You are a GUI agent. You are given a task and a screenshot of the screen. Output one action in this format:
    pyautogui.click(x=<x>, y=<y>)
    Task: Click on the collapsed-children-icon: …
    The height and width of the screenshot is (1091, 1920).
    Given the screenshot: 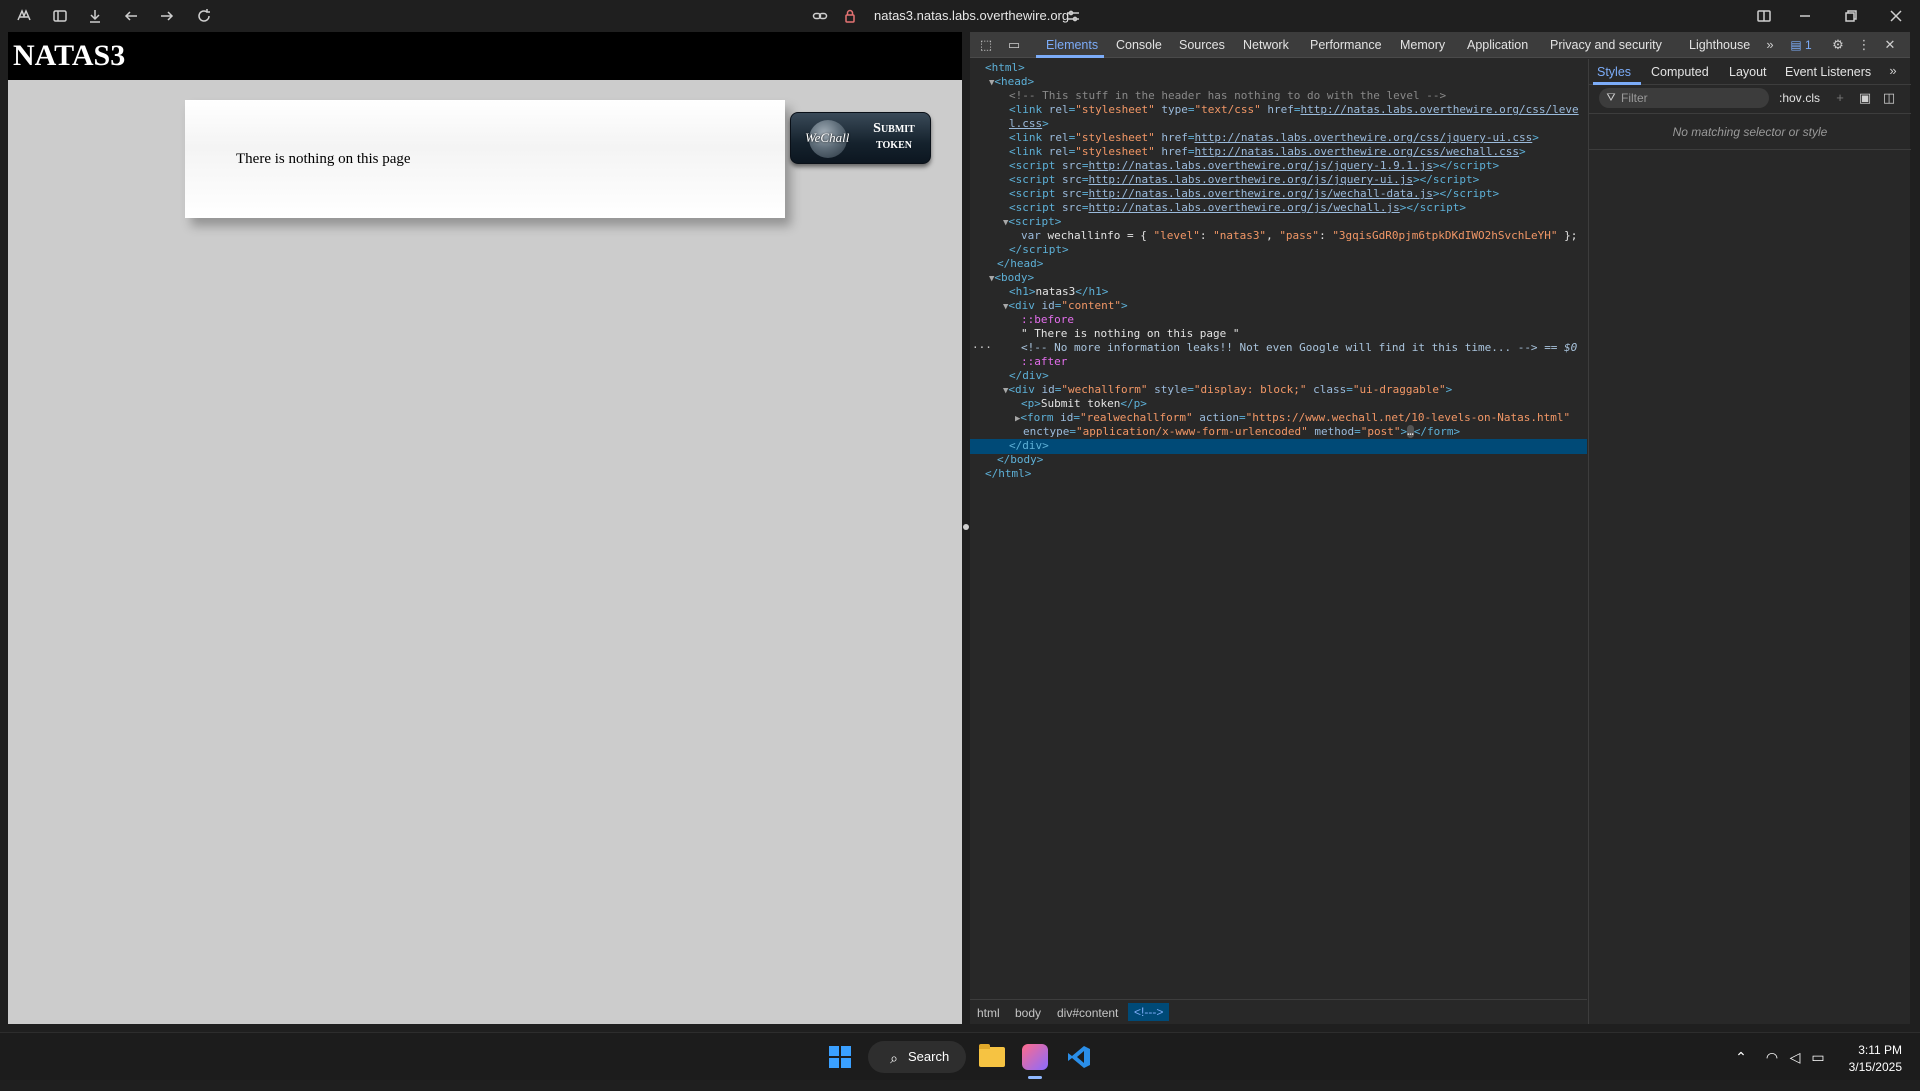 What is the action you would take?
    pyautogui.click(x=1410, y=431)
    